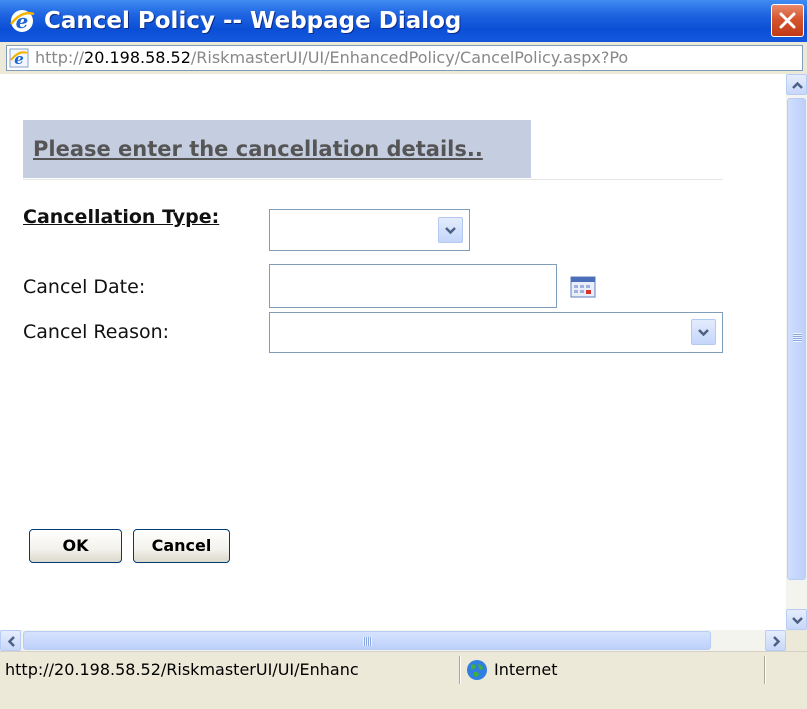 Image resolution: width=807 pixels, height=709 pixels. What do you see at coordinates (413, 286) in the screenshot?
I see `cancel-date-input` at bounding box center [413, 286].